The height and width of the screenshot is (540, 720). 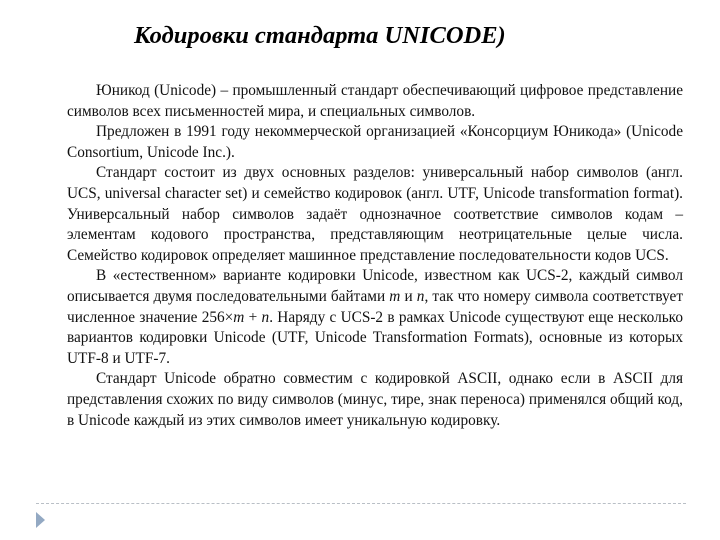 I want to click on footer-divider, so click(x=361, y=503).